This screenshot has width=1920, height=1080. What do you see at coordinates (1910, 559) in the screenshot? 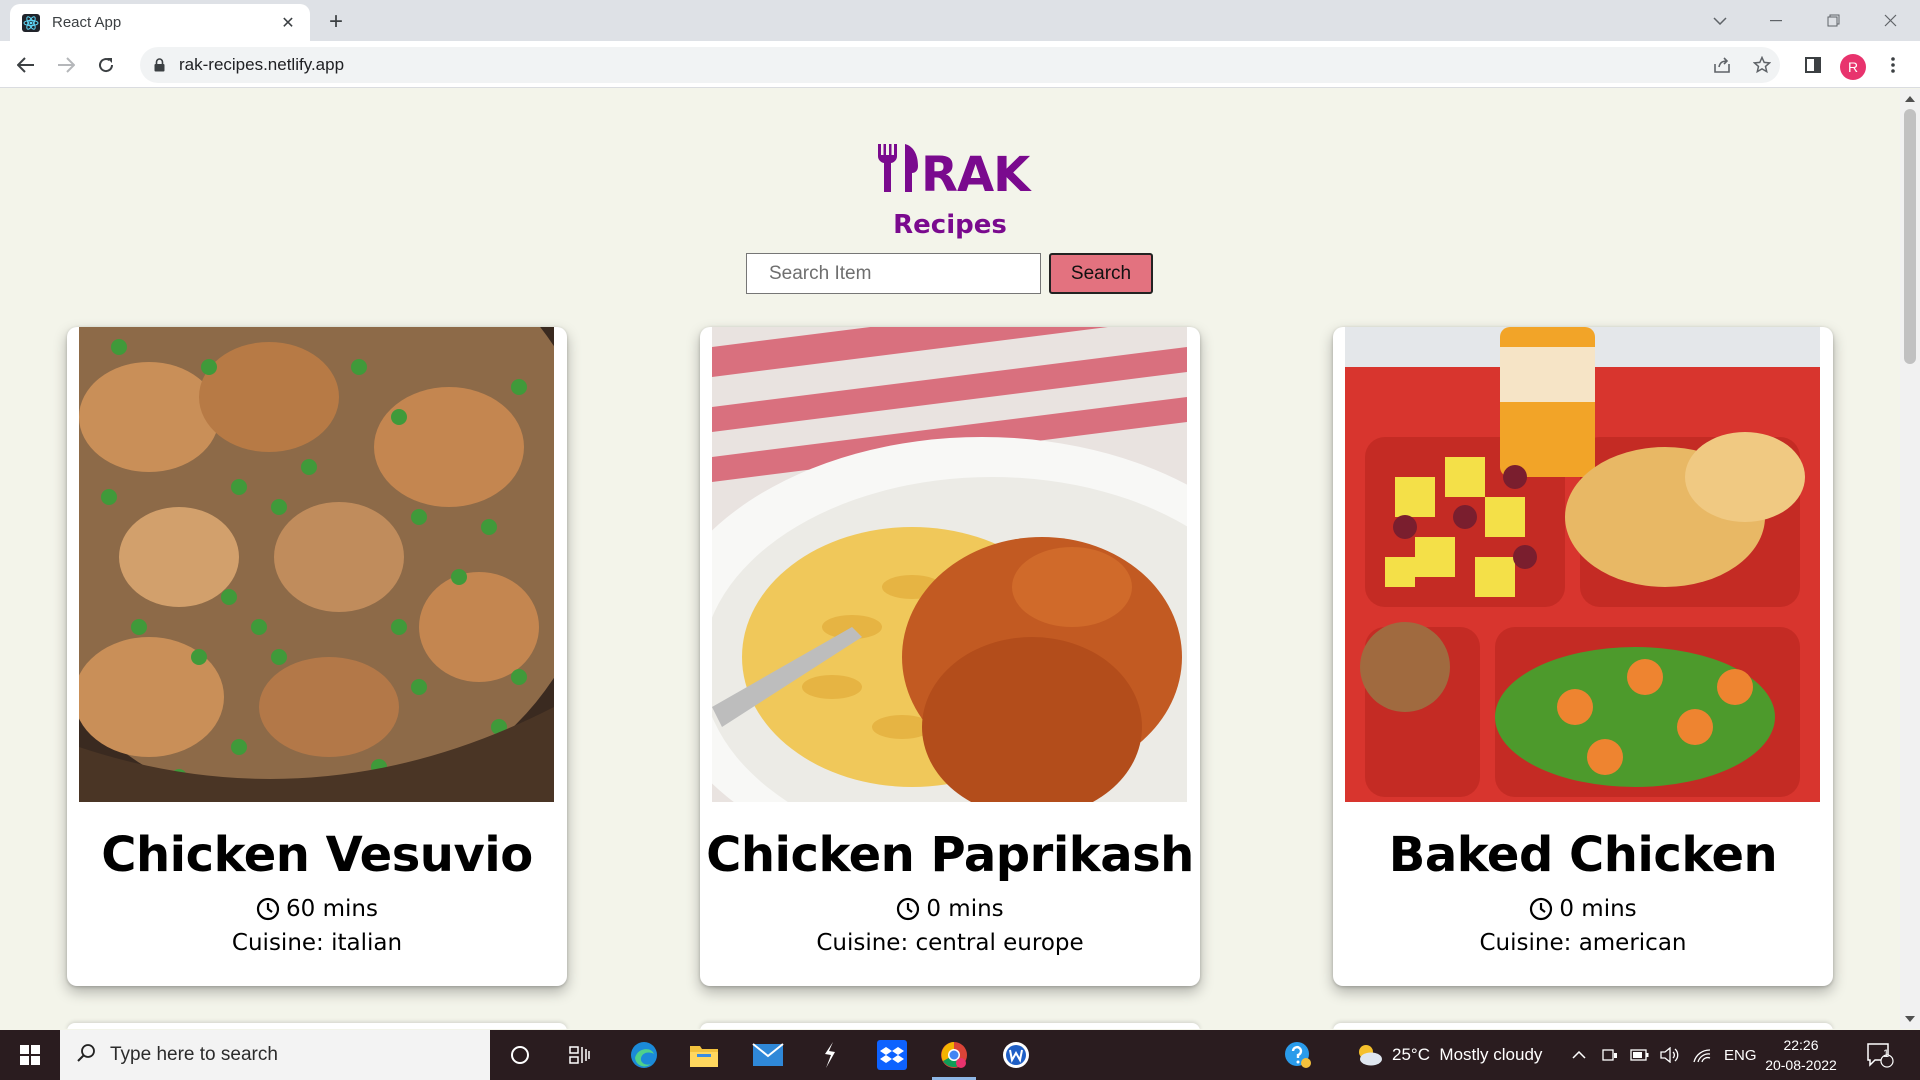
I see `page-scrollbar` at bounding box center [1910, 559].